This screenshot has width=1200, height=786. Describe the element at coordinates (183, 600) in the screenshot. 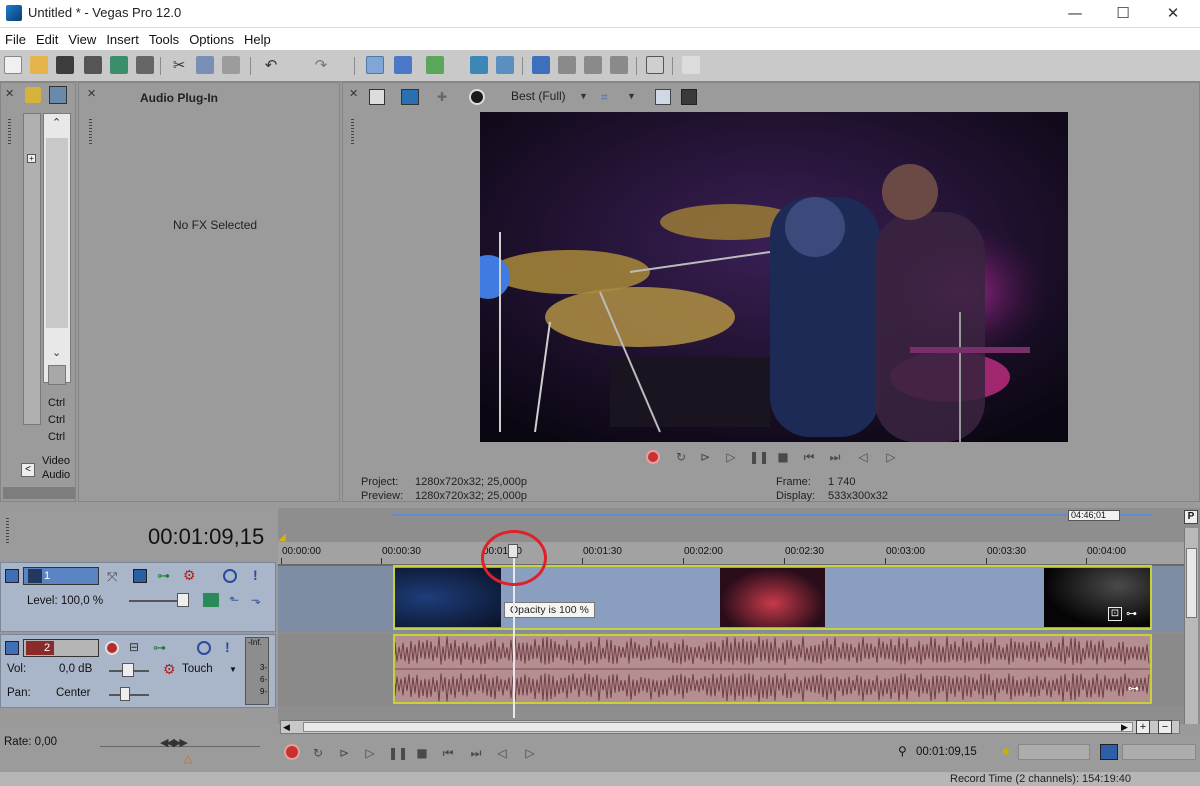

I see `level-slider-thumb` at that location.